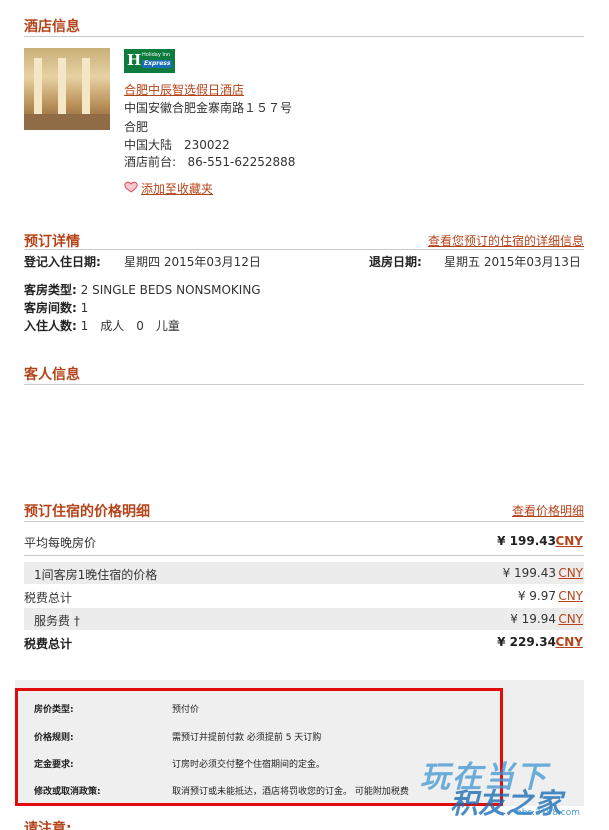  I want to click on price-rule-value: 需预订并提前付款 必须提前 5 天订购, so click(247, 738).